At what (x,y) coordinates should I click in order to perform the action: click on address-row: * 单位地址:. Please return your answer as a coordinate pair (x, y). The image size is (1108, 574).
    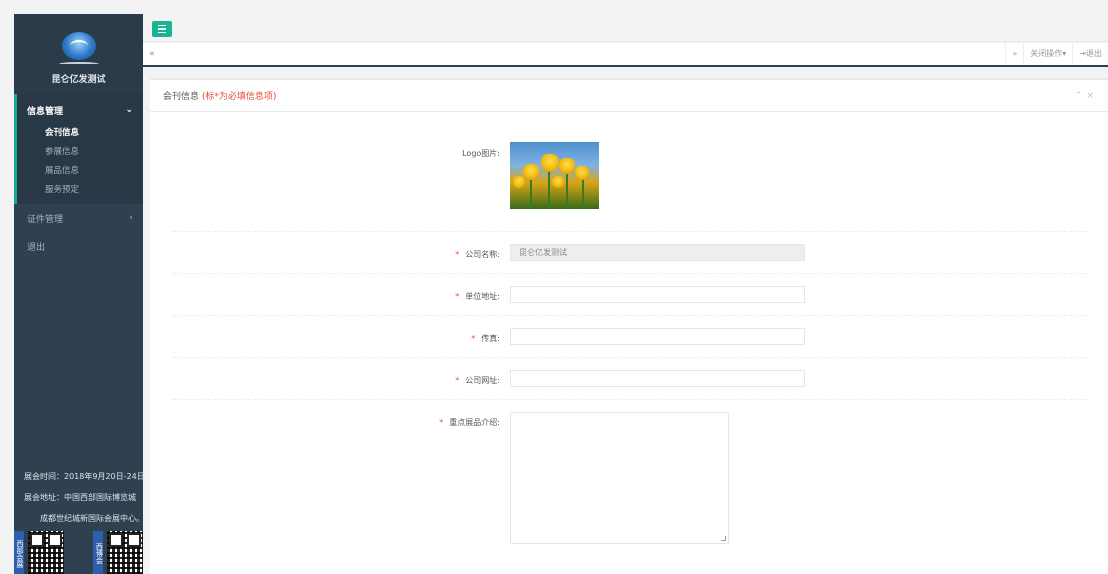
    Looking at the image, I should click on (630, 295).